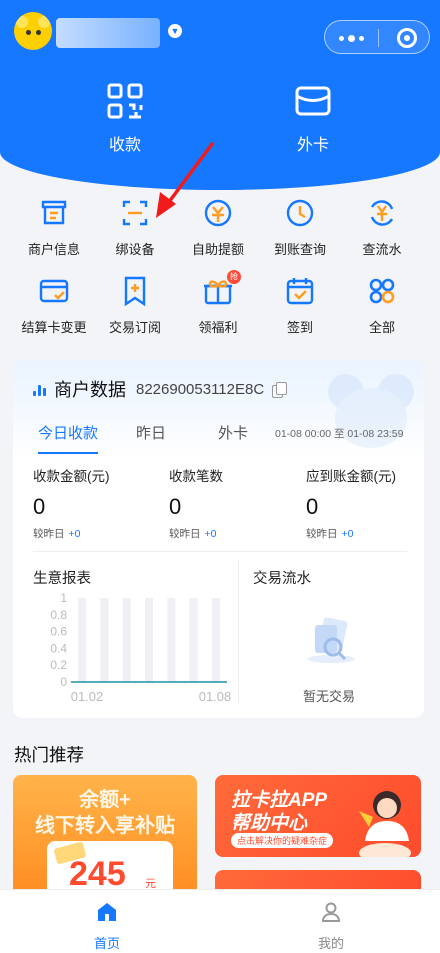 The width and height of the screenshot is (440, 953). What do you see at coordinates (299, 327) in the screenshot?
I see `grid-label: 签到` at bounding box center [299, 327].